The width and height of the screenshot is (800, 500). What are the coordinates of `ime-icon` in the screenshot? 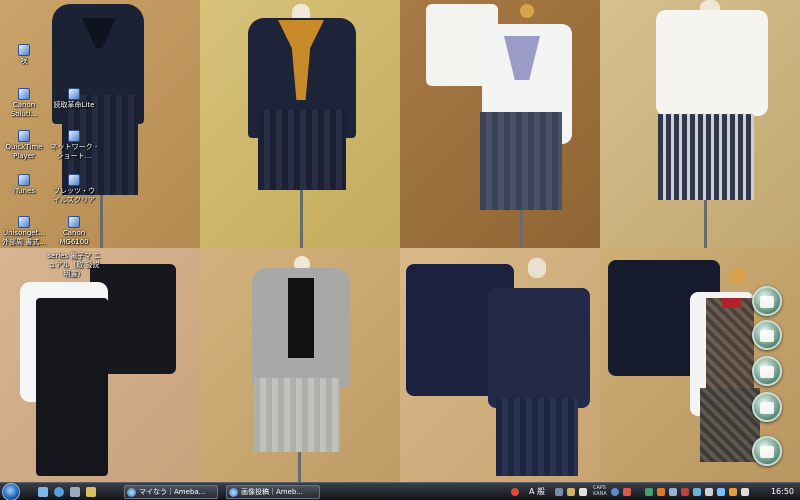 It's located at (515, 492).